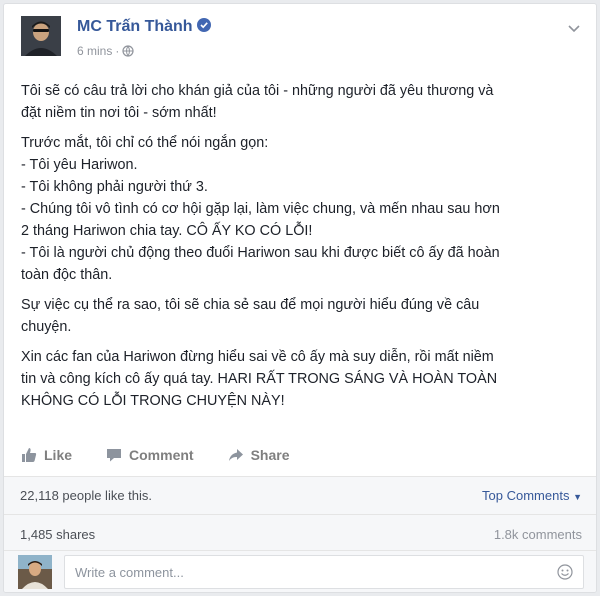 The image size is (600, 596). I want to click on shares-summary: 1,485 shares 1.8k comments, so click(300, 532).